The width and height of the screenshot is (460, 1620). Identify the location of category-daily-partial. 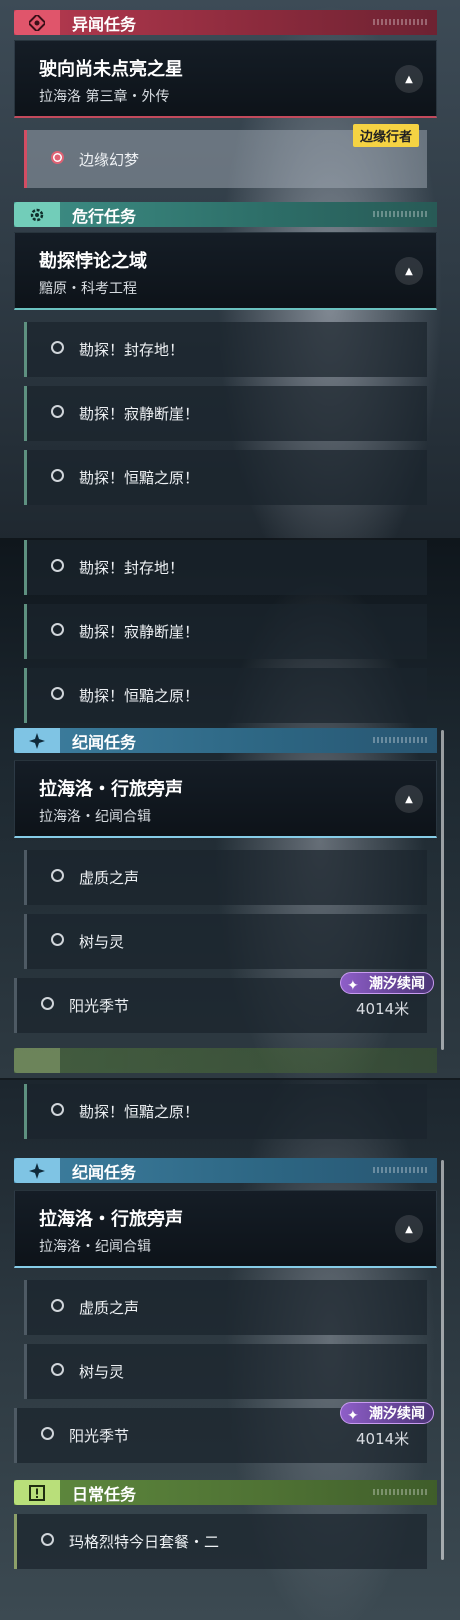
(225, 1060).